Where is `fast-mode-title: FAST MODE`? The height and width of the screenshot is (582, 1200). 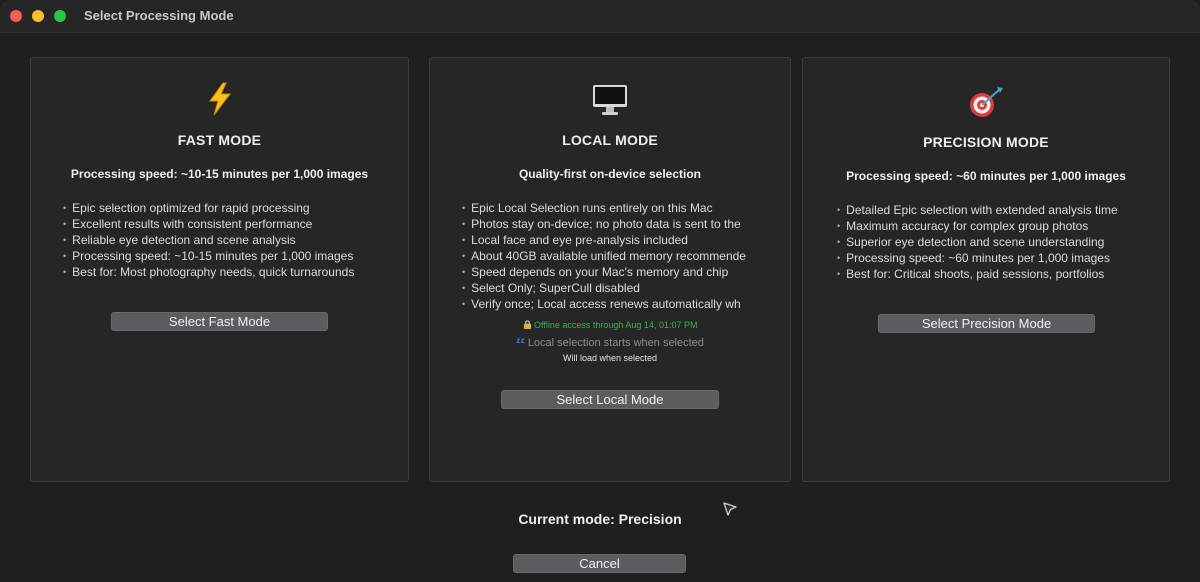 fast-mode-title: FAST MODE is located at coordinates (219, 140).